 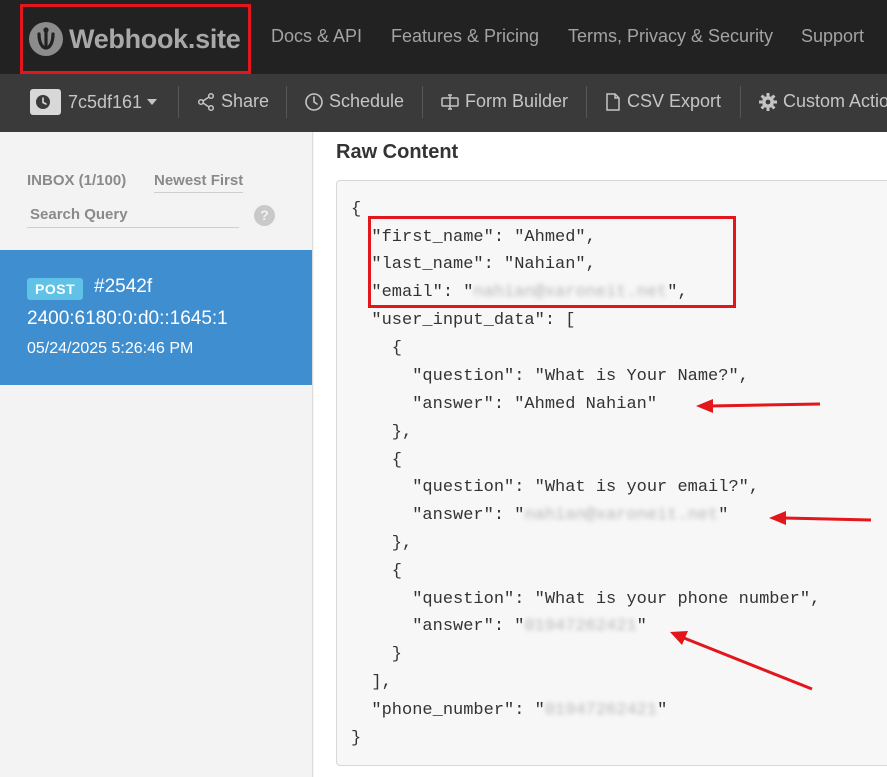 What do you see at coordinates (152, 102) in the screenshot?
I see `caret-down-icon` at bounding box center [152, 102].